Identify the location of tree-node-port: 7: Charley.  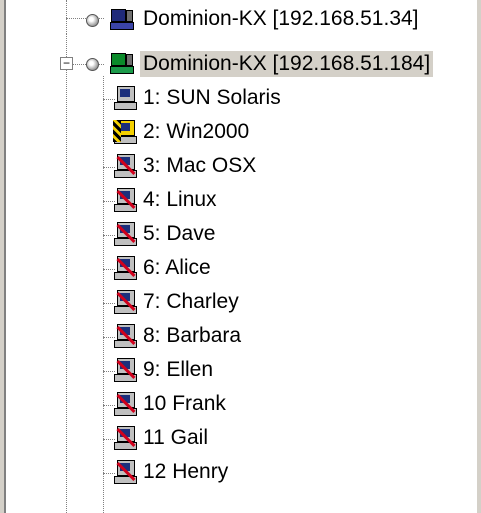
(235, 302).